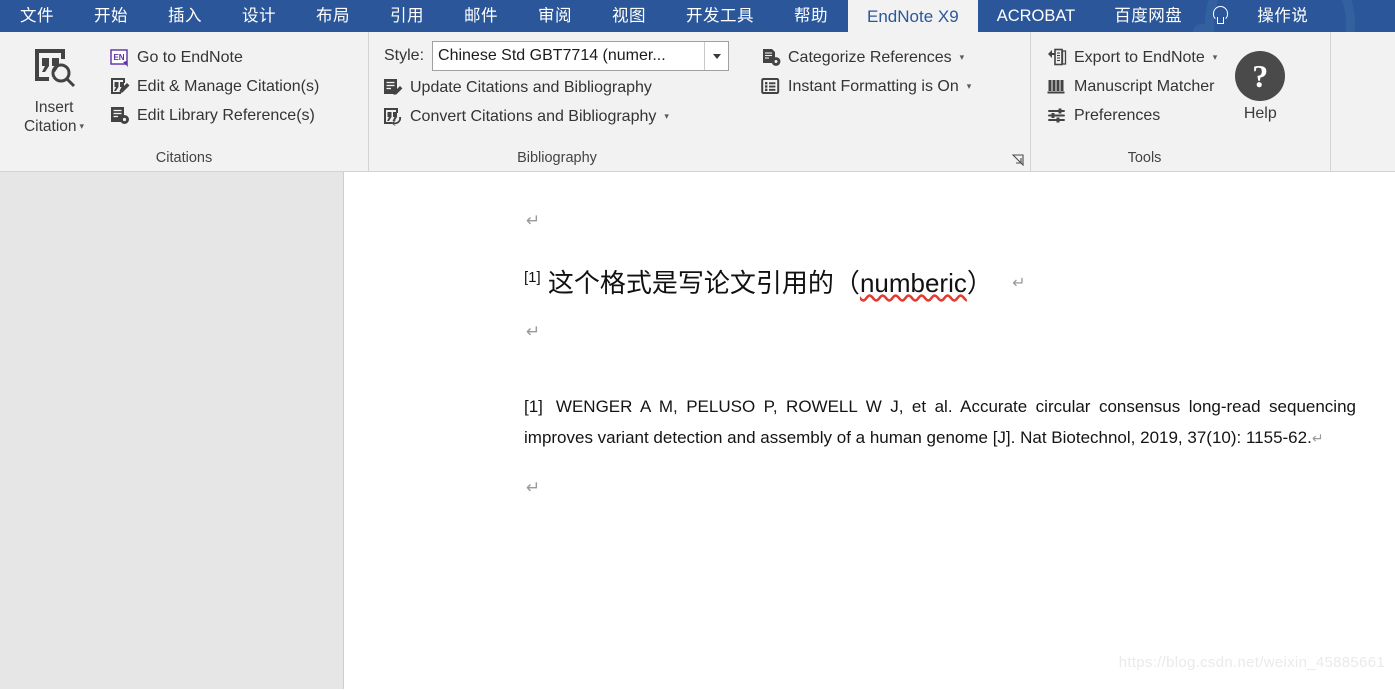 The height and width of the screenshot is (690, 1395). Describe the element at coordinates (703, 283) in the screenshot. I see `heading-text-before: 这个格式是写论文引用的（` at that location.